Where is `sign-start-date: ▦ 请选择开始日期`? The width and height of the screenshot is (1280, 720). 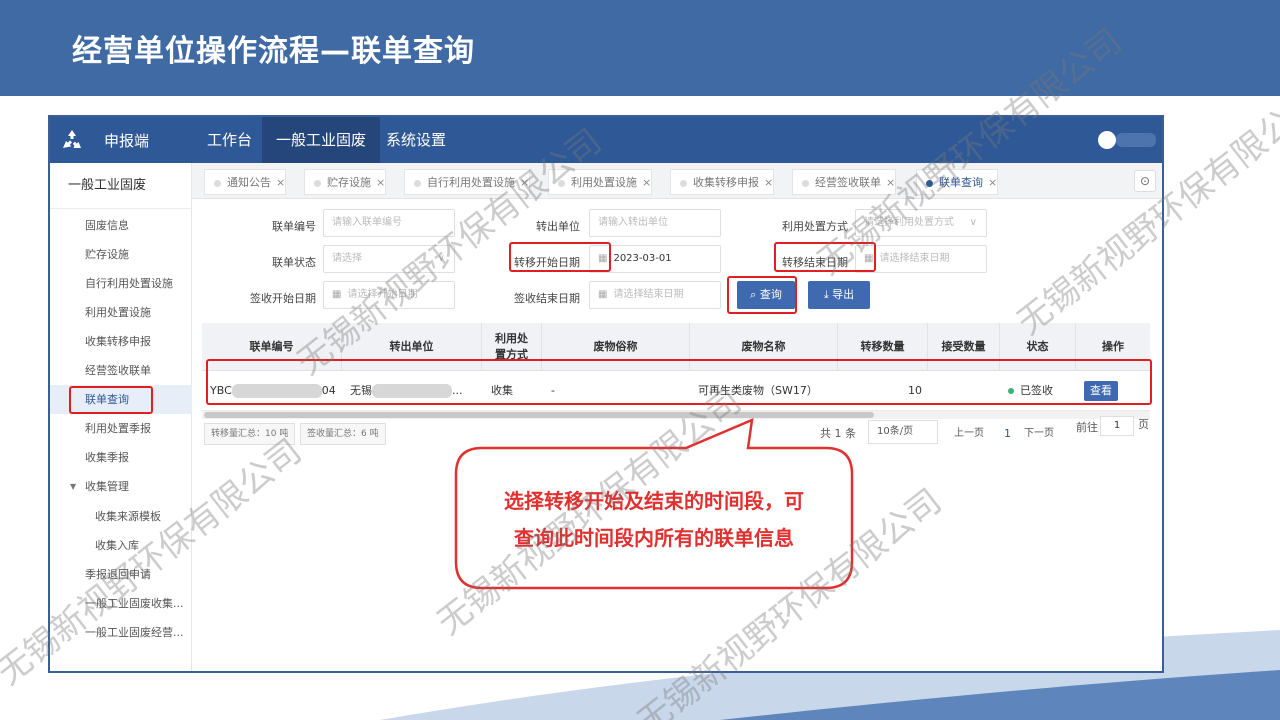 sign-start-date: ▦ 请选择开始日期 is located at coordinates (389, 295).